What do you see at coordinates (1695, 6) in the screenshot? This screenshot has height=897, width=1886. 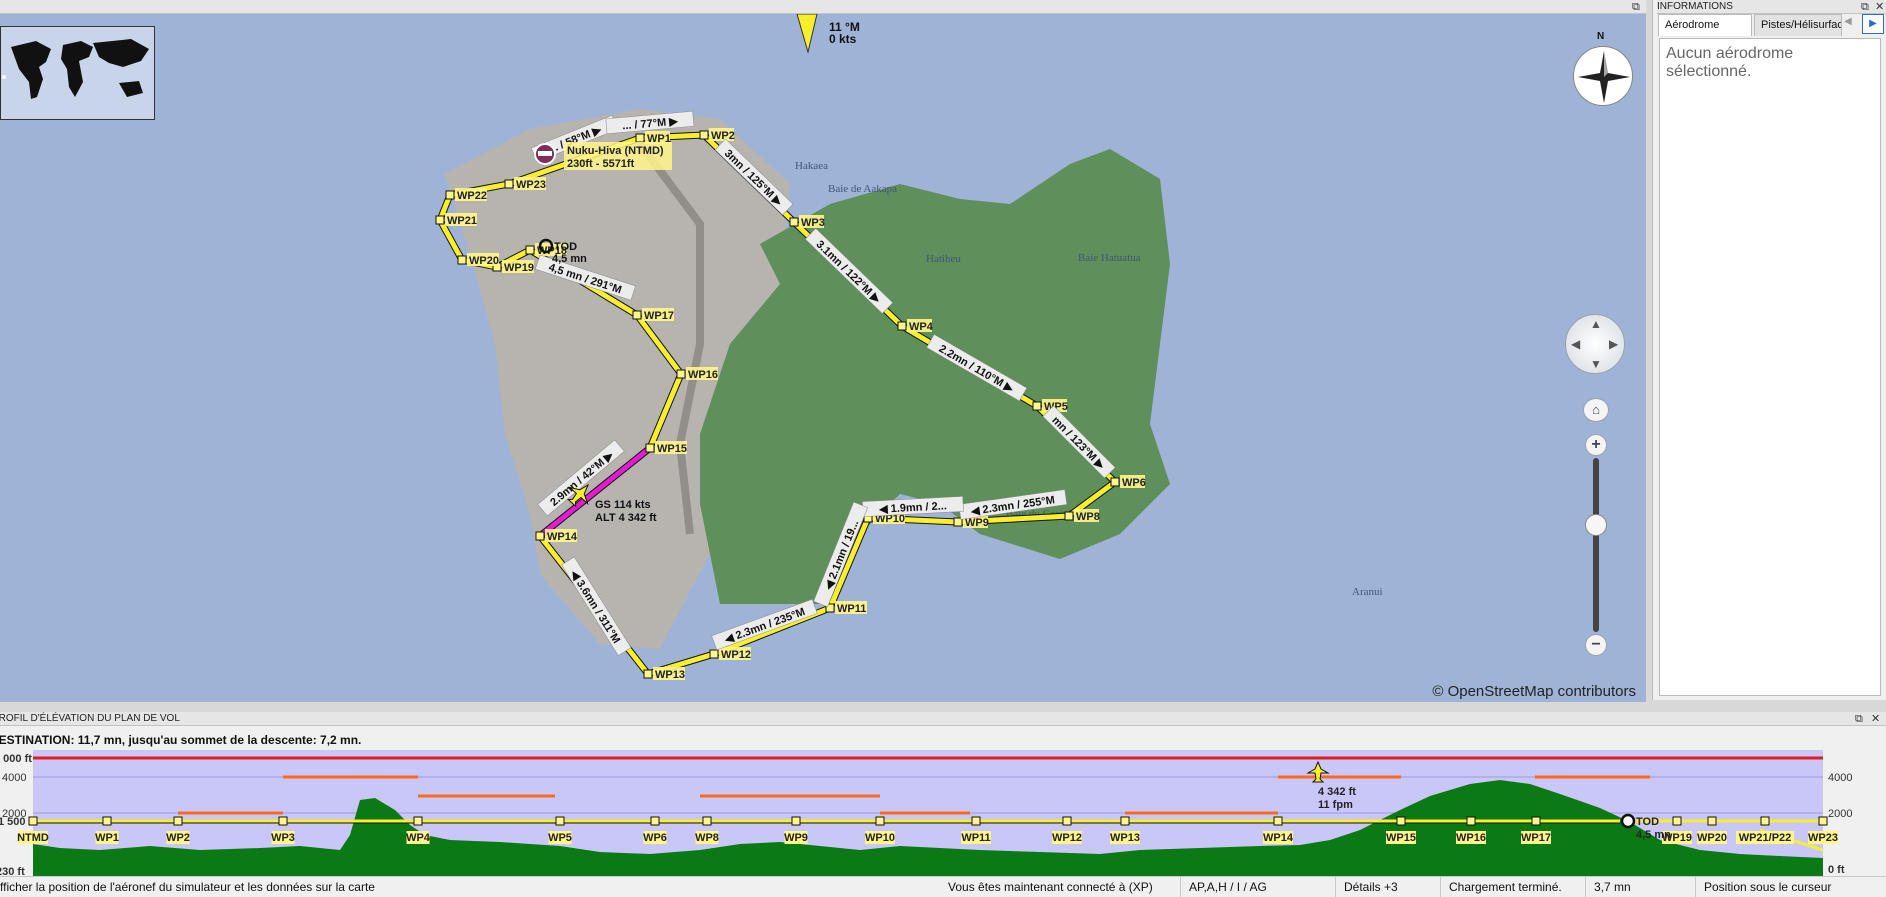 I see `info-title: INFORMATIONS` at bounding box center [1695, 6].